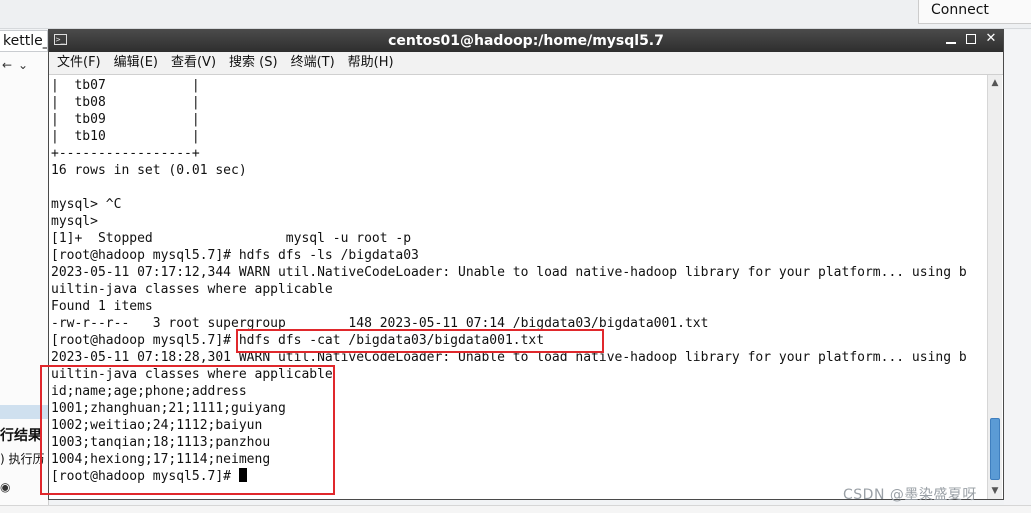  I want to click on background-tab-kettle: kettle_, so click(24, 41).